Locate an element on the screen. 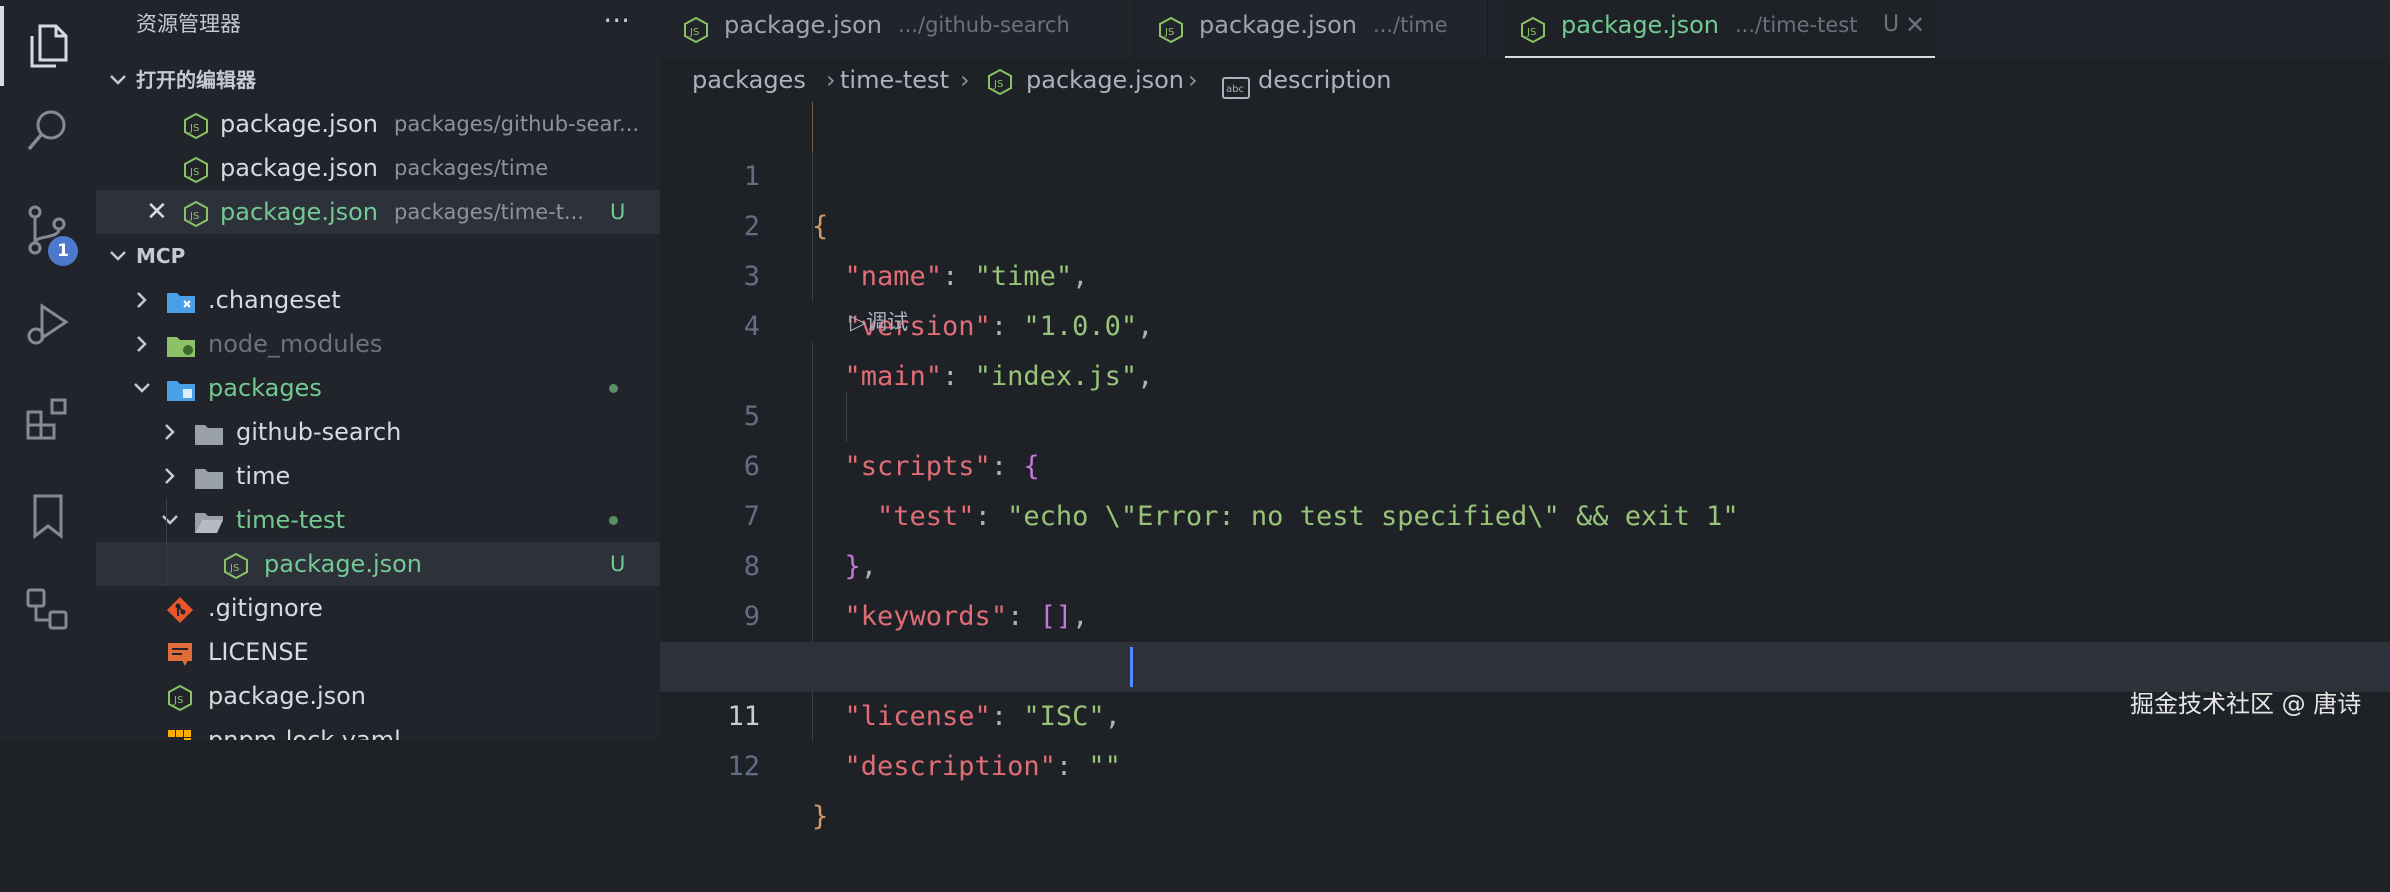 This screenshot has width=2390, height=892. breadcrumb-packages: packages is located at coordinates (749, 80).